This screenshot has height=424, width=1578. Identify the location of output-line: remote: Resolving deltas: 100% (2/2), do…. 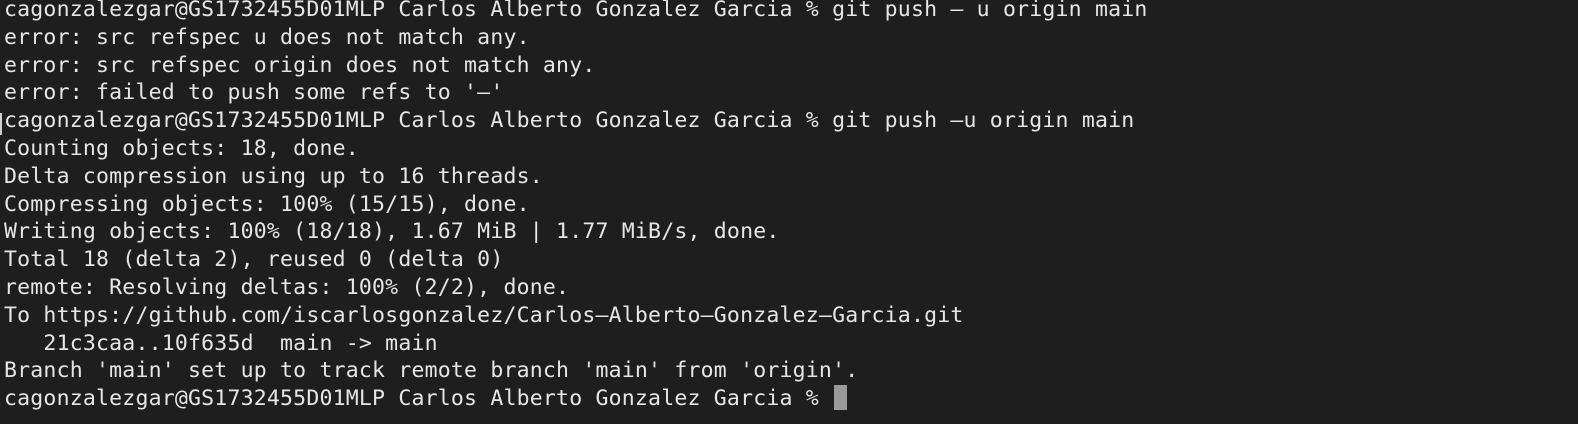
(287, 287).